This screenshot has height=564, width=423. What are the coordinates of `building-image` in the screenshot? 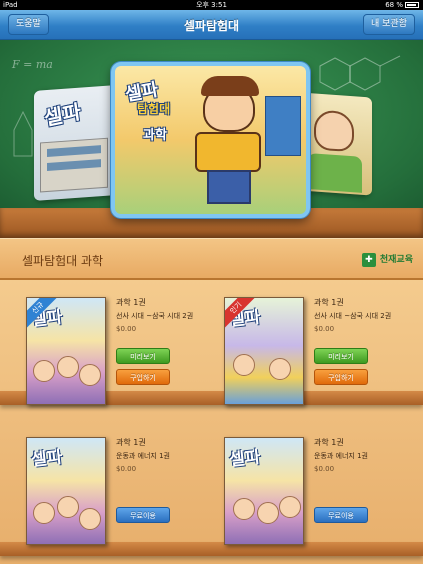 It's located at (283, 126).